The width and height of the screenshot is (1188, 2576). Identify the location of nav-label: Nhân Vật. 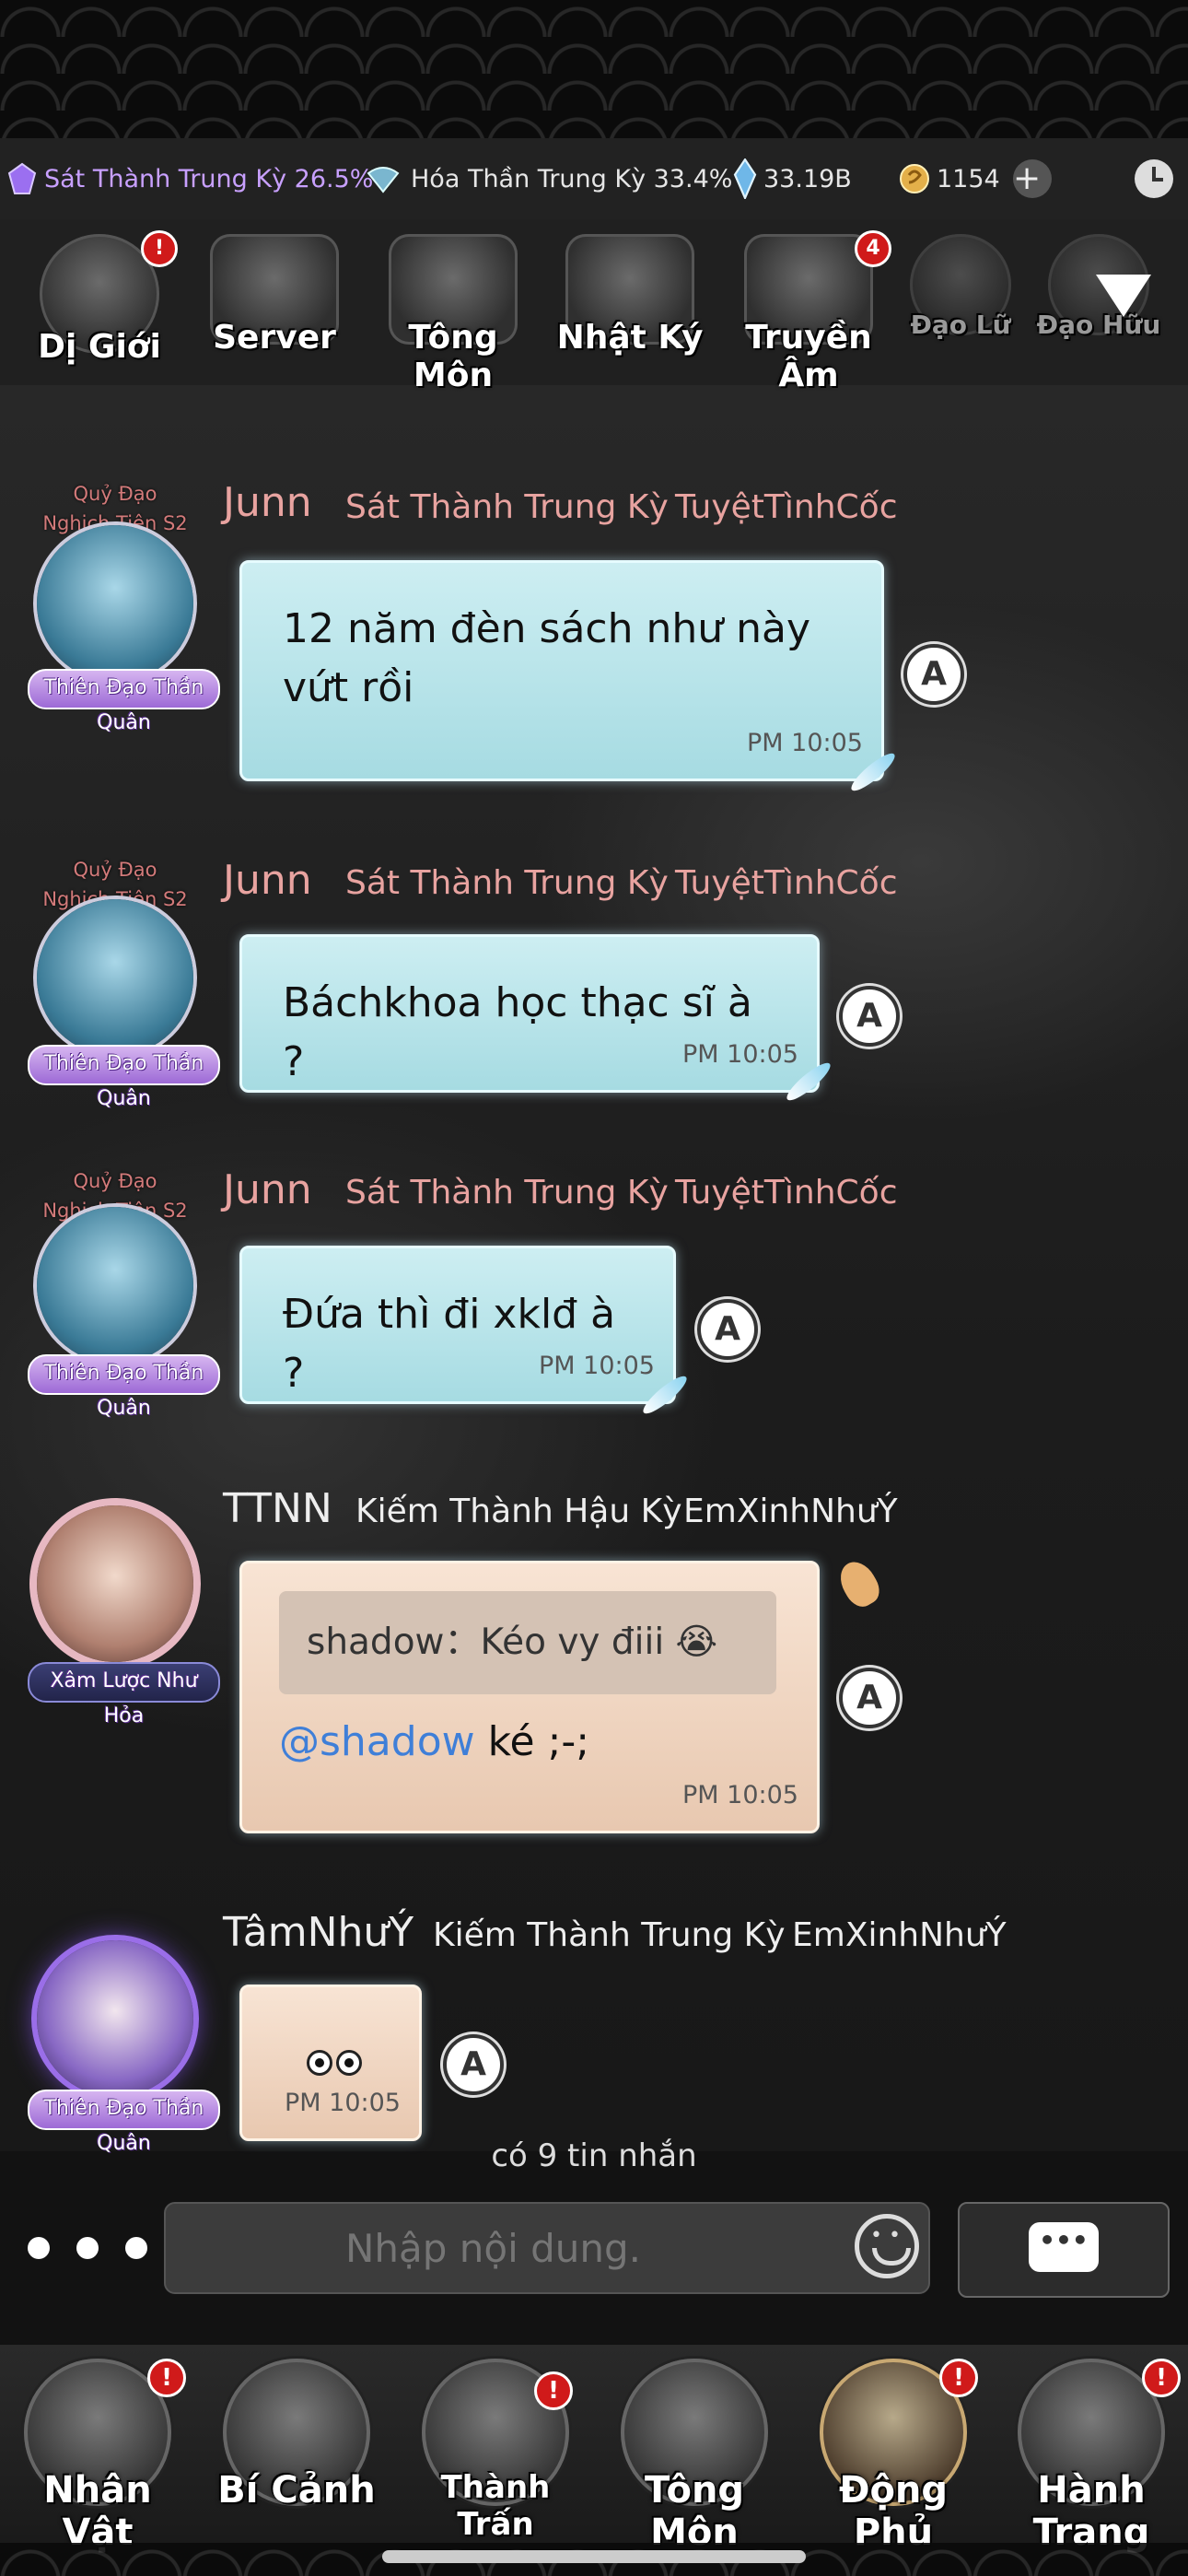
(97, 2511).